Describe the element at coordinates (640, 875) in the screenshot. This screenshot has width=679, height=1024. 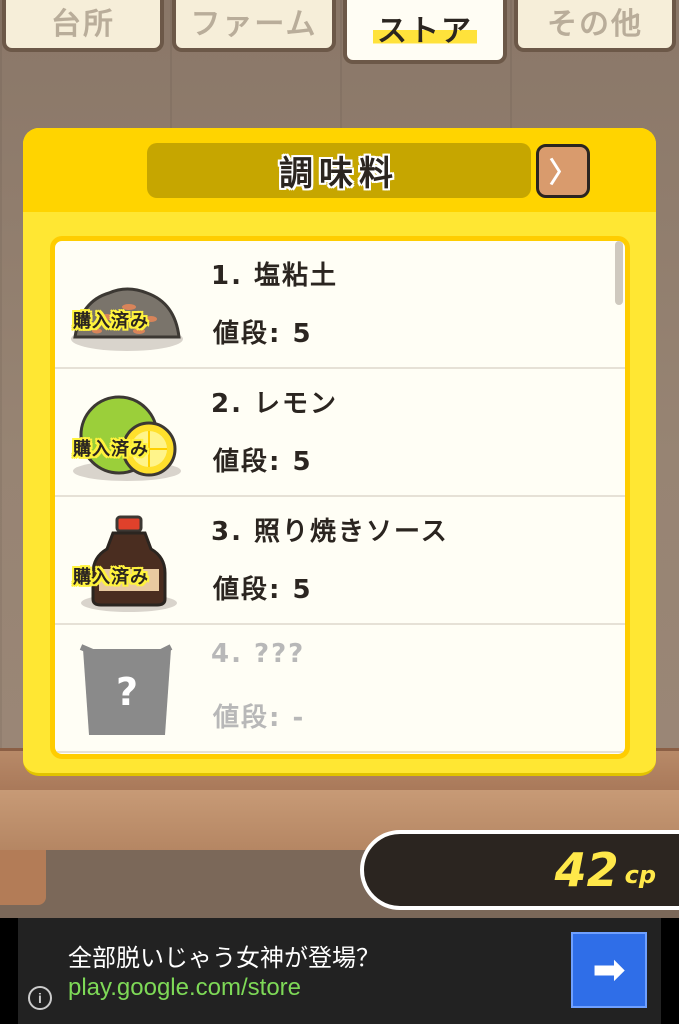
I see `currency-unit: cp` at that location.